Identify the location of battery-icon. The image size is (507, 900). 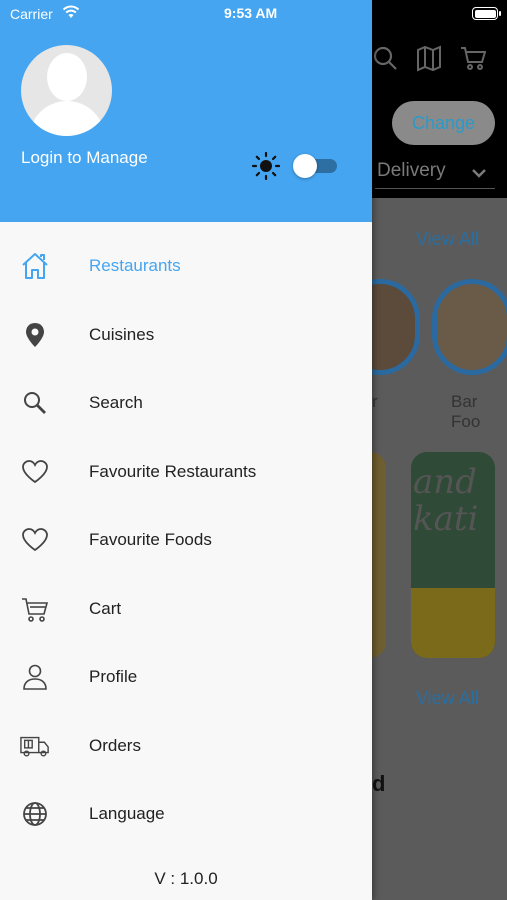
(486, 13).